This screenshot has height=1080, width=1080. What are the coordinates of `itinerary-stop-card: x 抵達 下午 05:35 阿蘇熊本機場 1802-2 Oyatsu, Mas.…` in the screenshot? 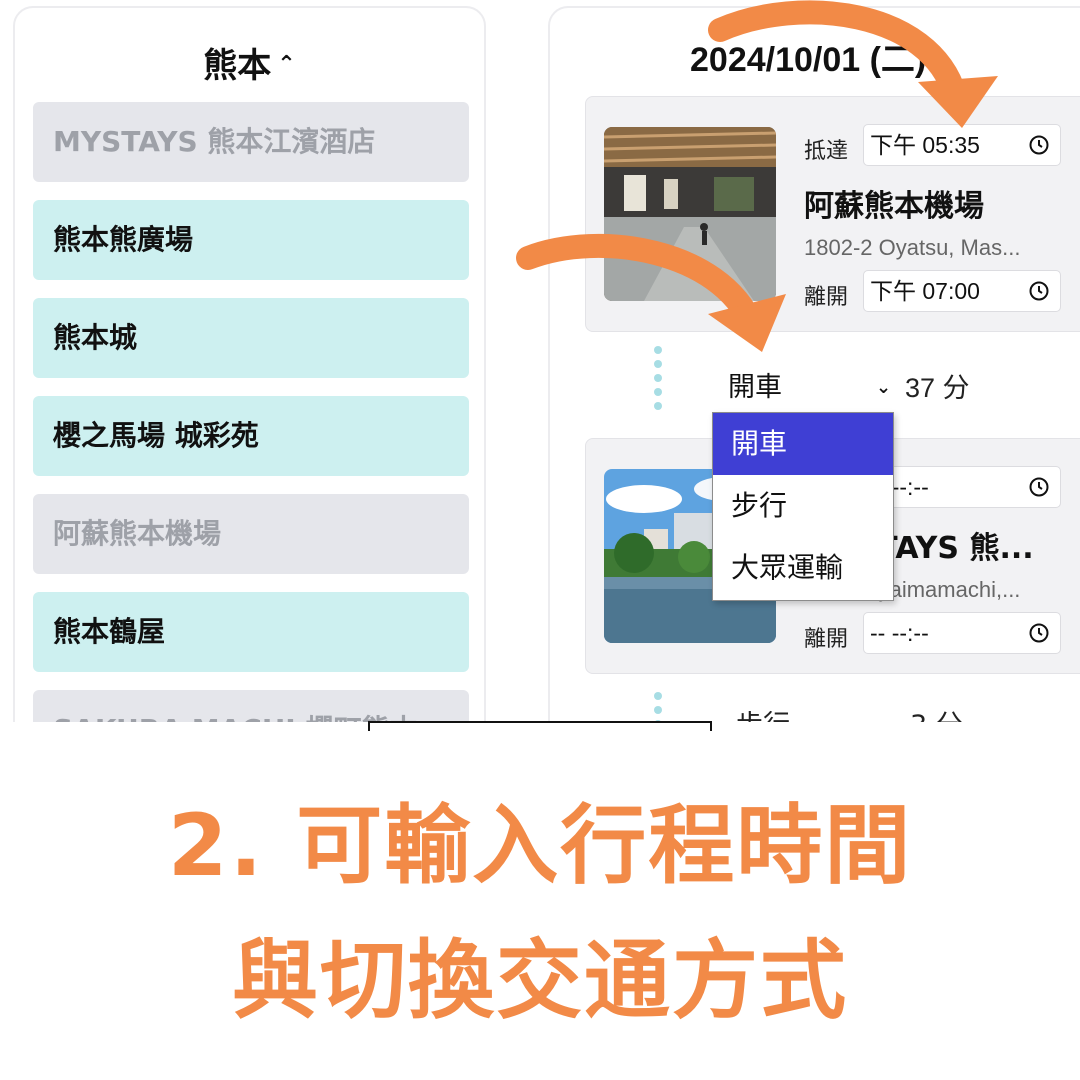 It's located at (832, 214).